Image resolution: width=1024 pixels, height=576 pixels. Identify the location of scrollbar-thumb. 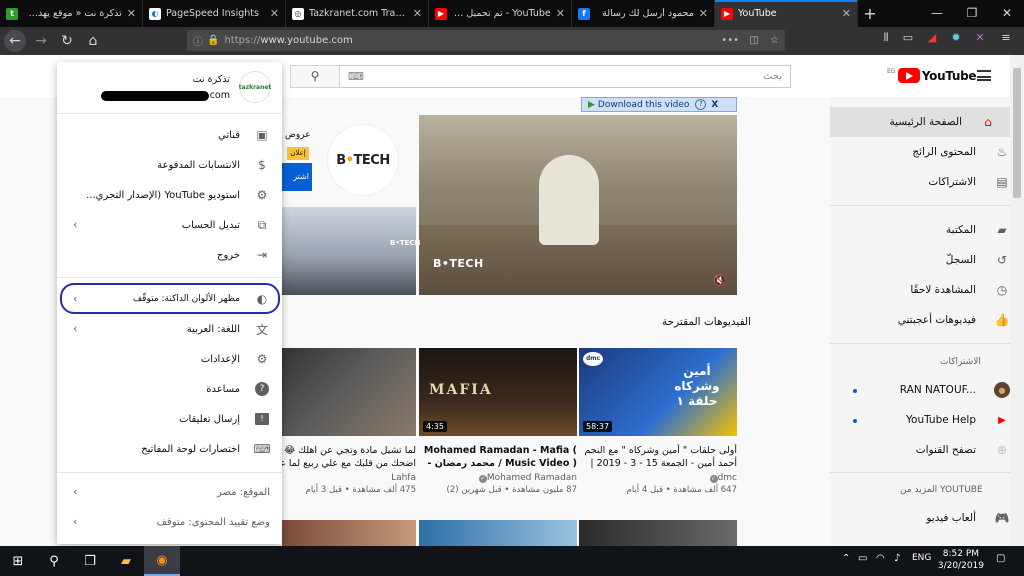
(1017, 133).